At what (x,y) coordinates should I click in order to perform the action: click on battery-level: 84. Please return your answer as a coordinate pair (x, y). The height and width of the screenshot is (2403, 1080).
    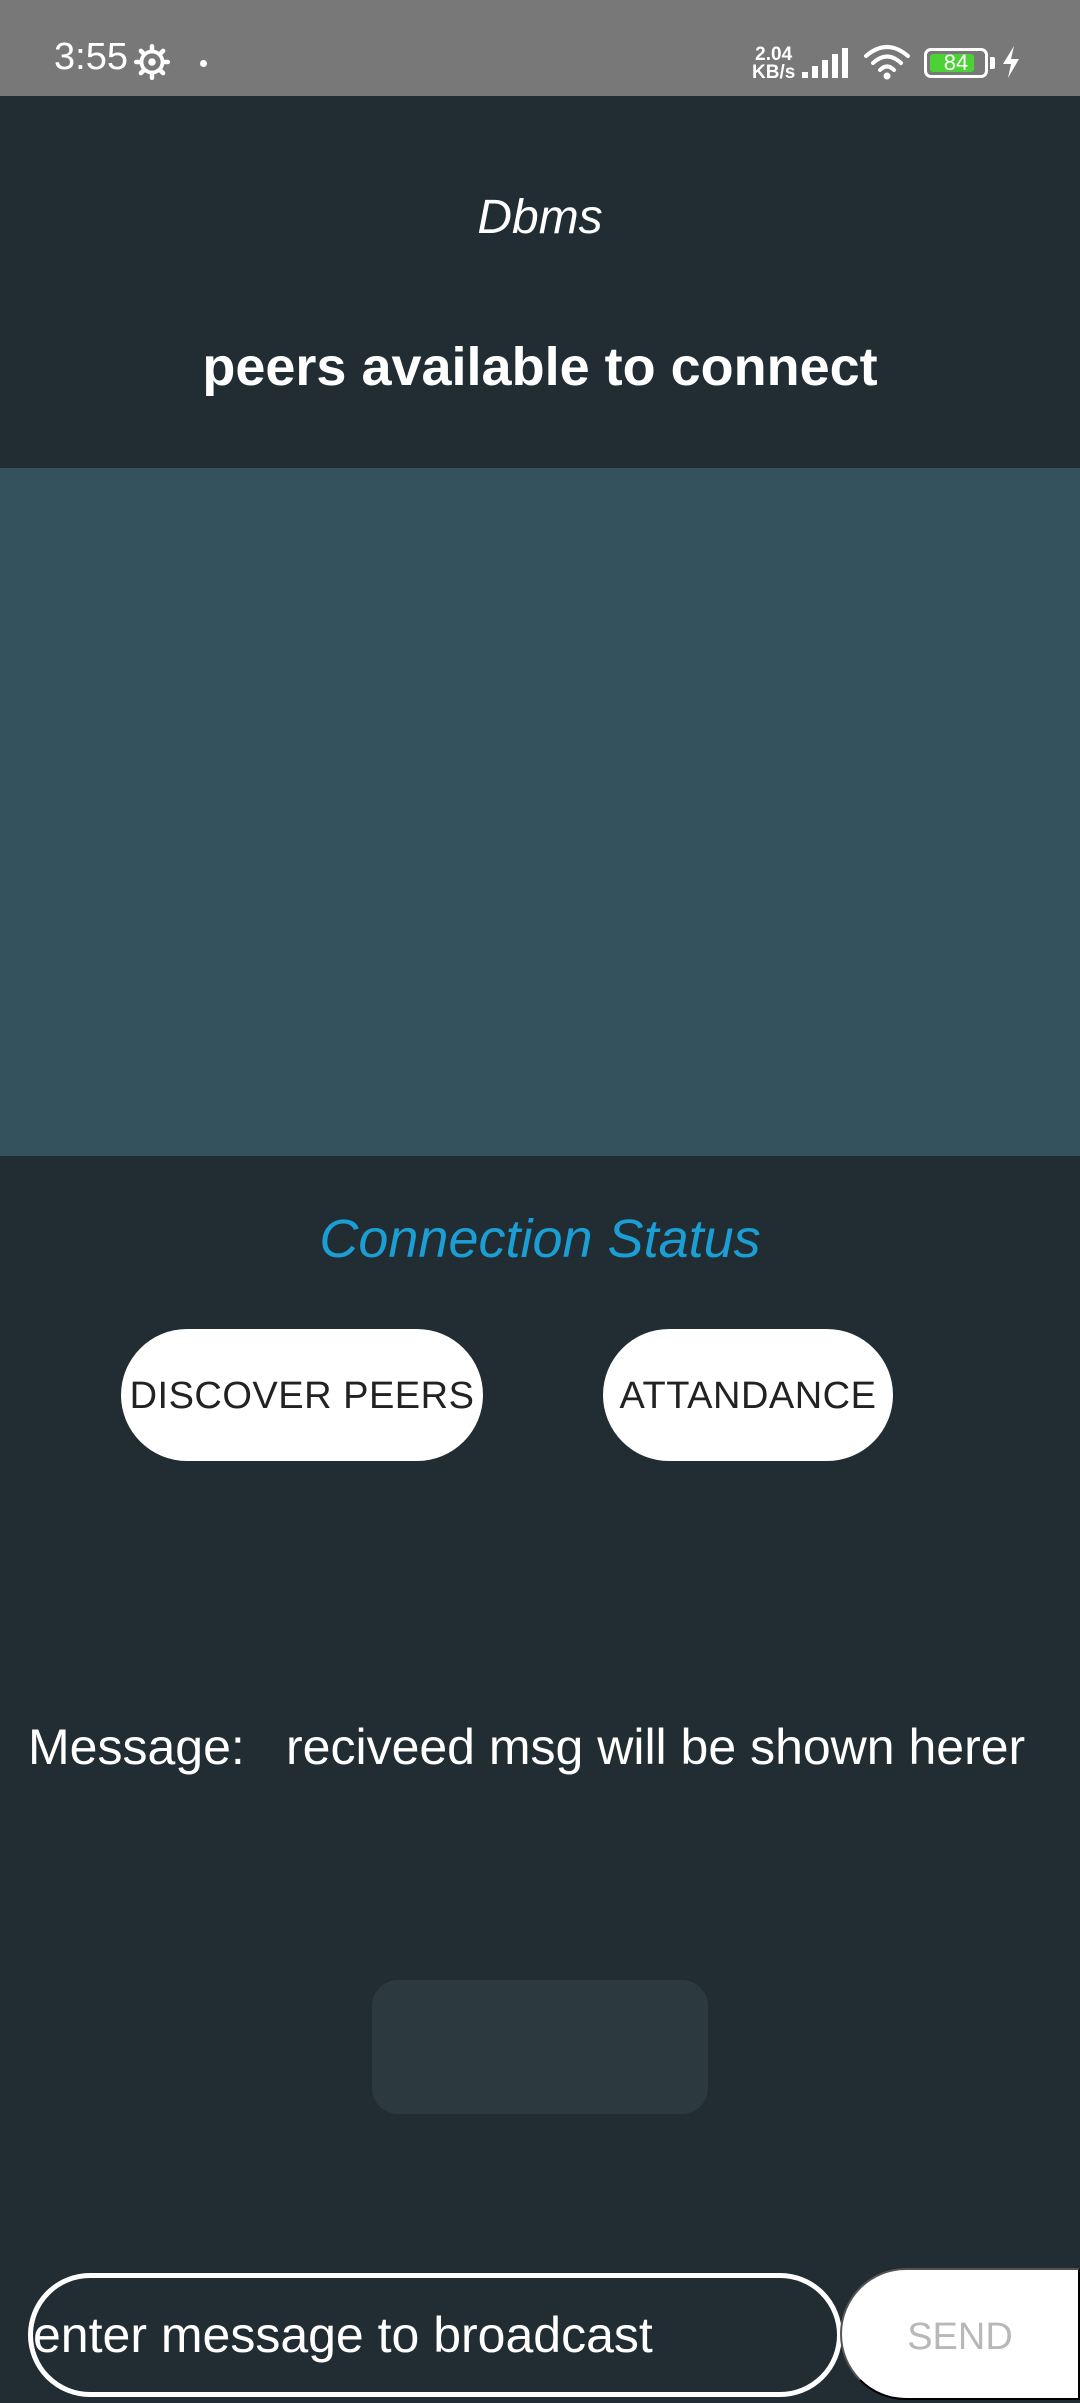
    Looking at the image, I should click on (956, 62).